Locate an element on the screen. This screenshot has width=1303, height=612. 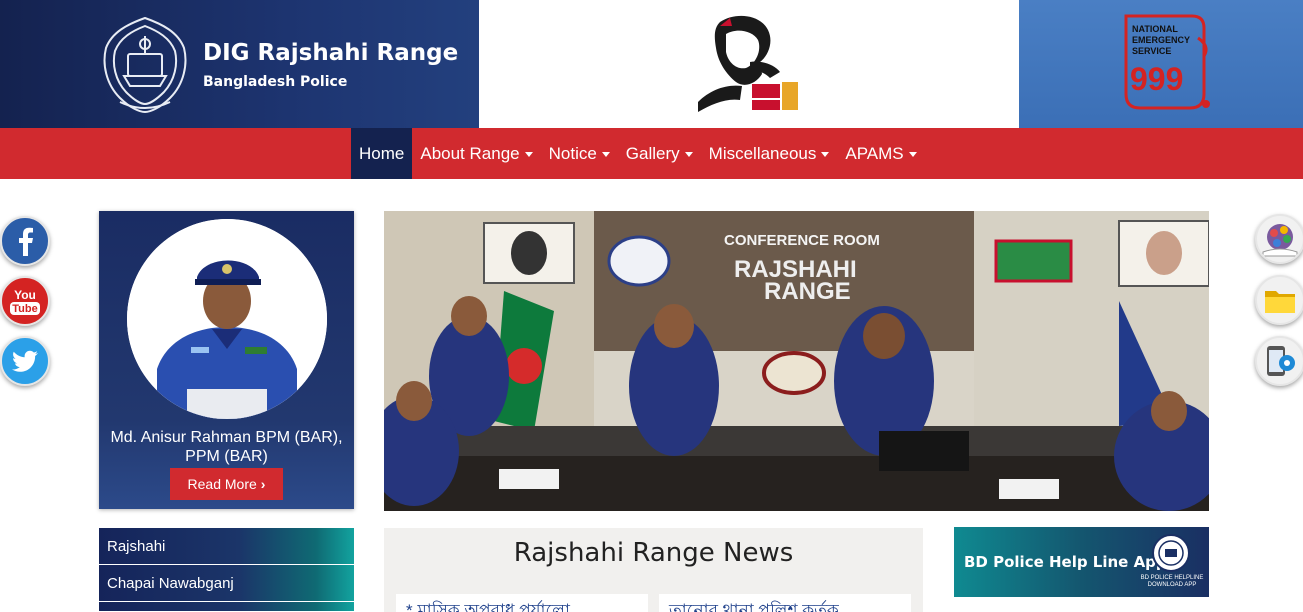
read-more-button: Read More › is located at coordinates (226, 484).